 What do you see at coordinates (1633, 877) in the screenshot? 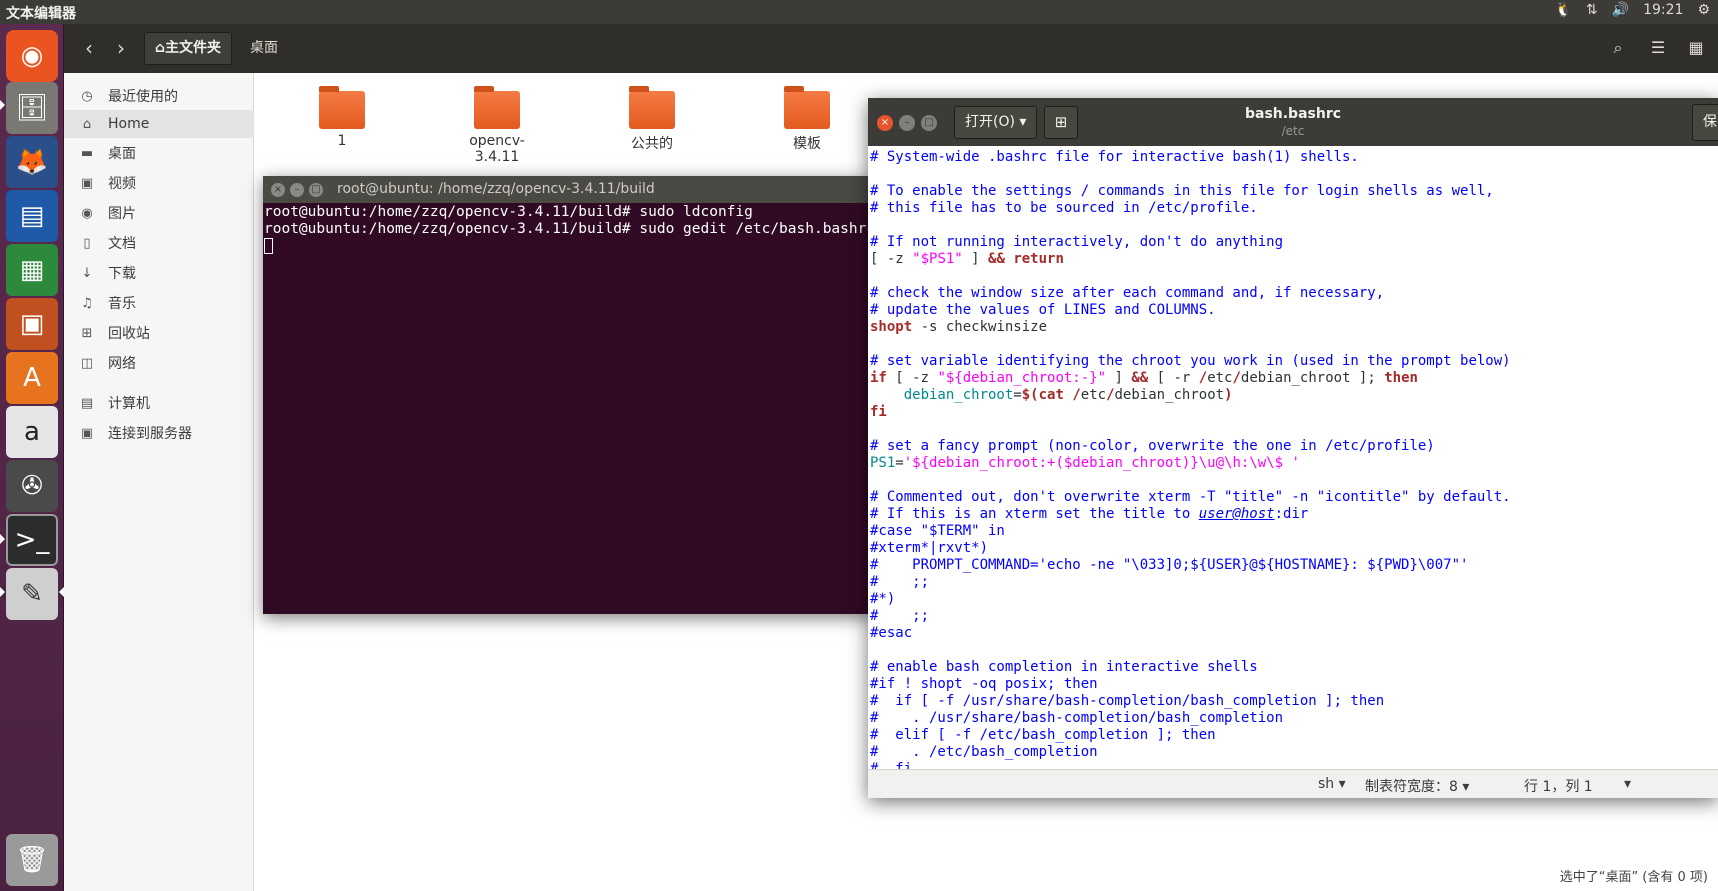
I see `files-status: 选中了“桌面” (含有 0 项)` at bounding box center [1633, 877].